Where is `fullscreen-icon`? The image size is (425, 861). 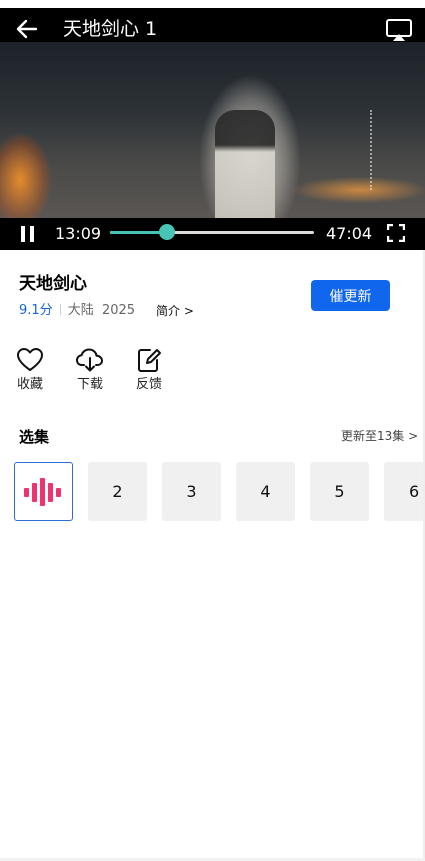
fullscreen-icon is located at coordinates (396, 233).